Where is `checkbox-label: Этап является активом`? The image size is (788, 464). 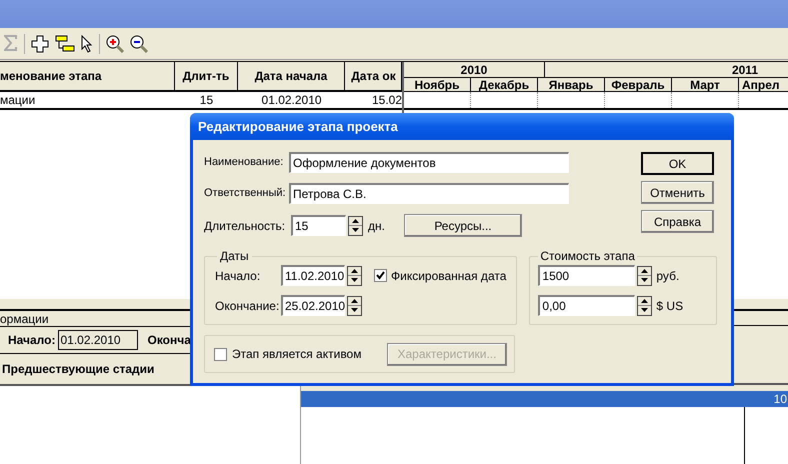 checkbox-label: Этап является активом is located at coordinates (297, 354).